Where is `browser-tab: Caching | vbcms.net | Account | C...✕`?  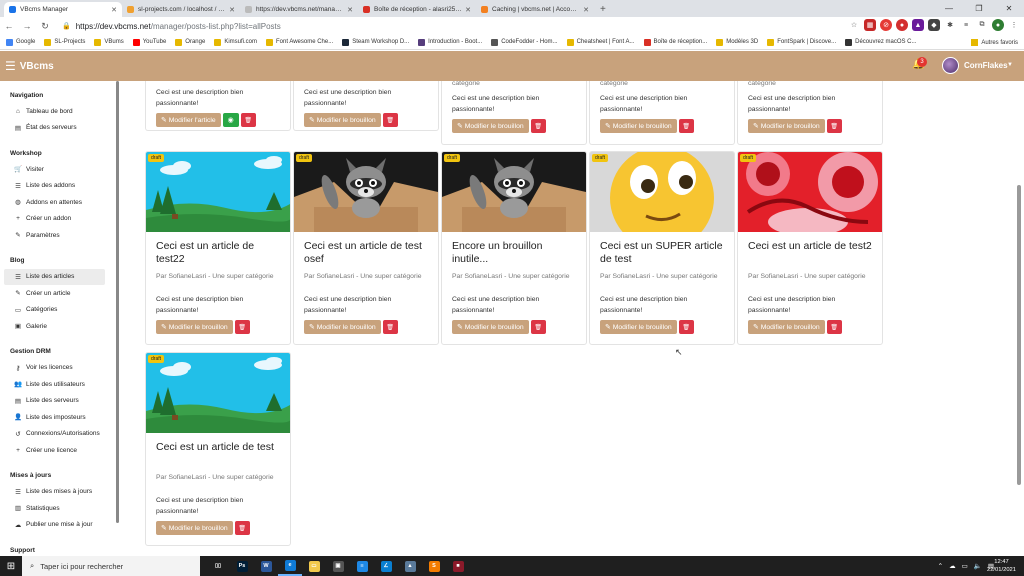
browser-tab: Caching | vbcms.net | Account | C...✕ is located at coordinates (535, 9).